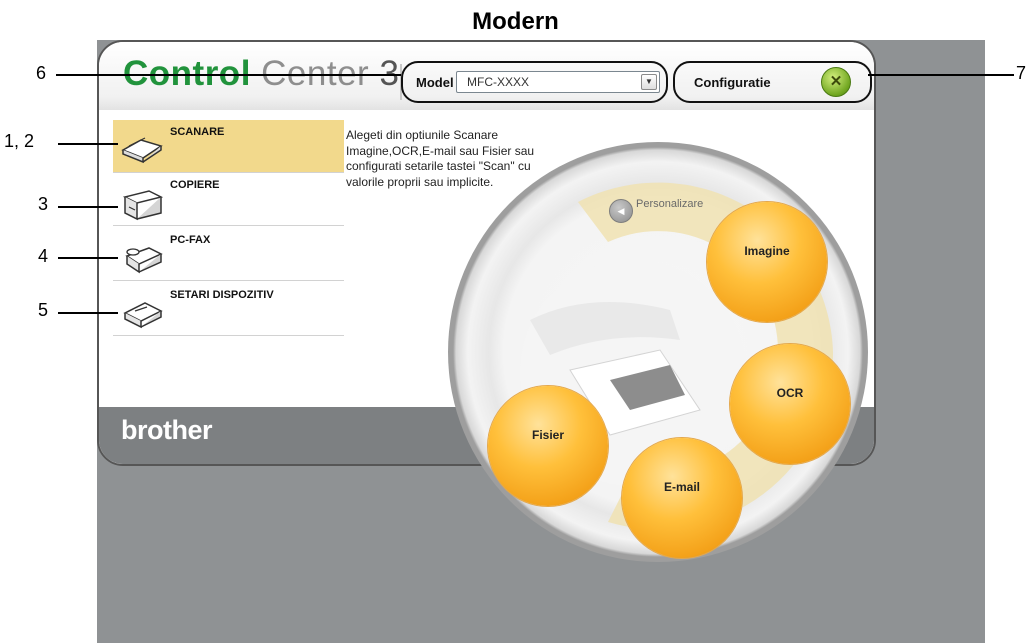 This screenshot has height=643, width=1031. What do you see at coordinates (19, 141) in the screenshot?
I see `callout-label-scan: 1, 2` at bounding box center [19, 141].